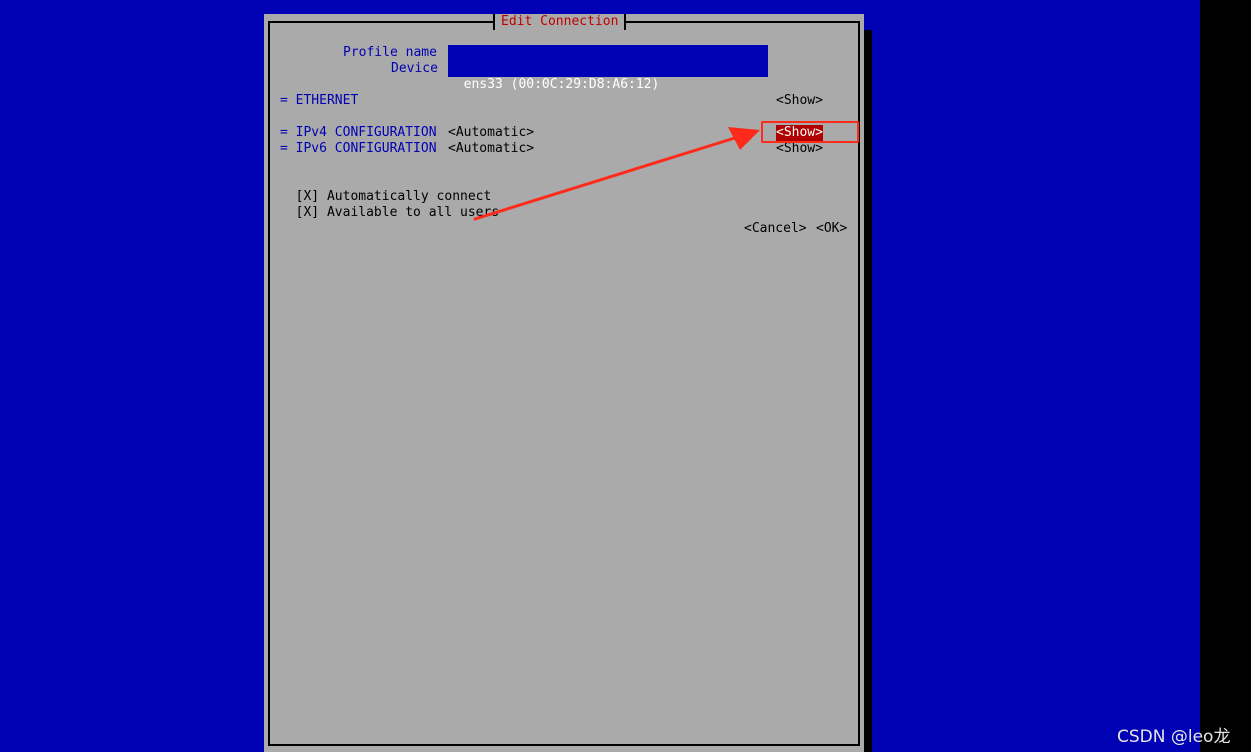 This screenshot has width=1251, height=752. I want to click on screen-right-edge, so click(1225, 376).